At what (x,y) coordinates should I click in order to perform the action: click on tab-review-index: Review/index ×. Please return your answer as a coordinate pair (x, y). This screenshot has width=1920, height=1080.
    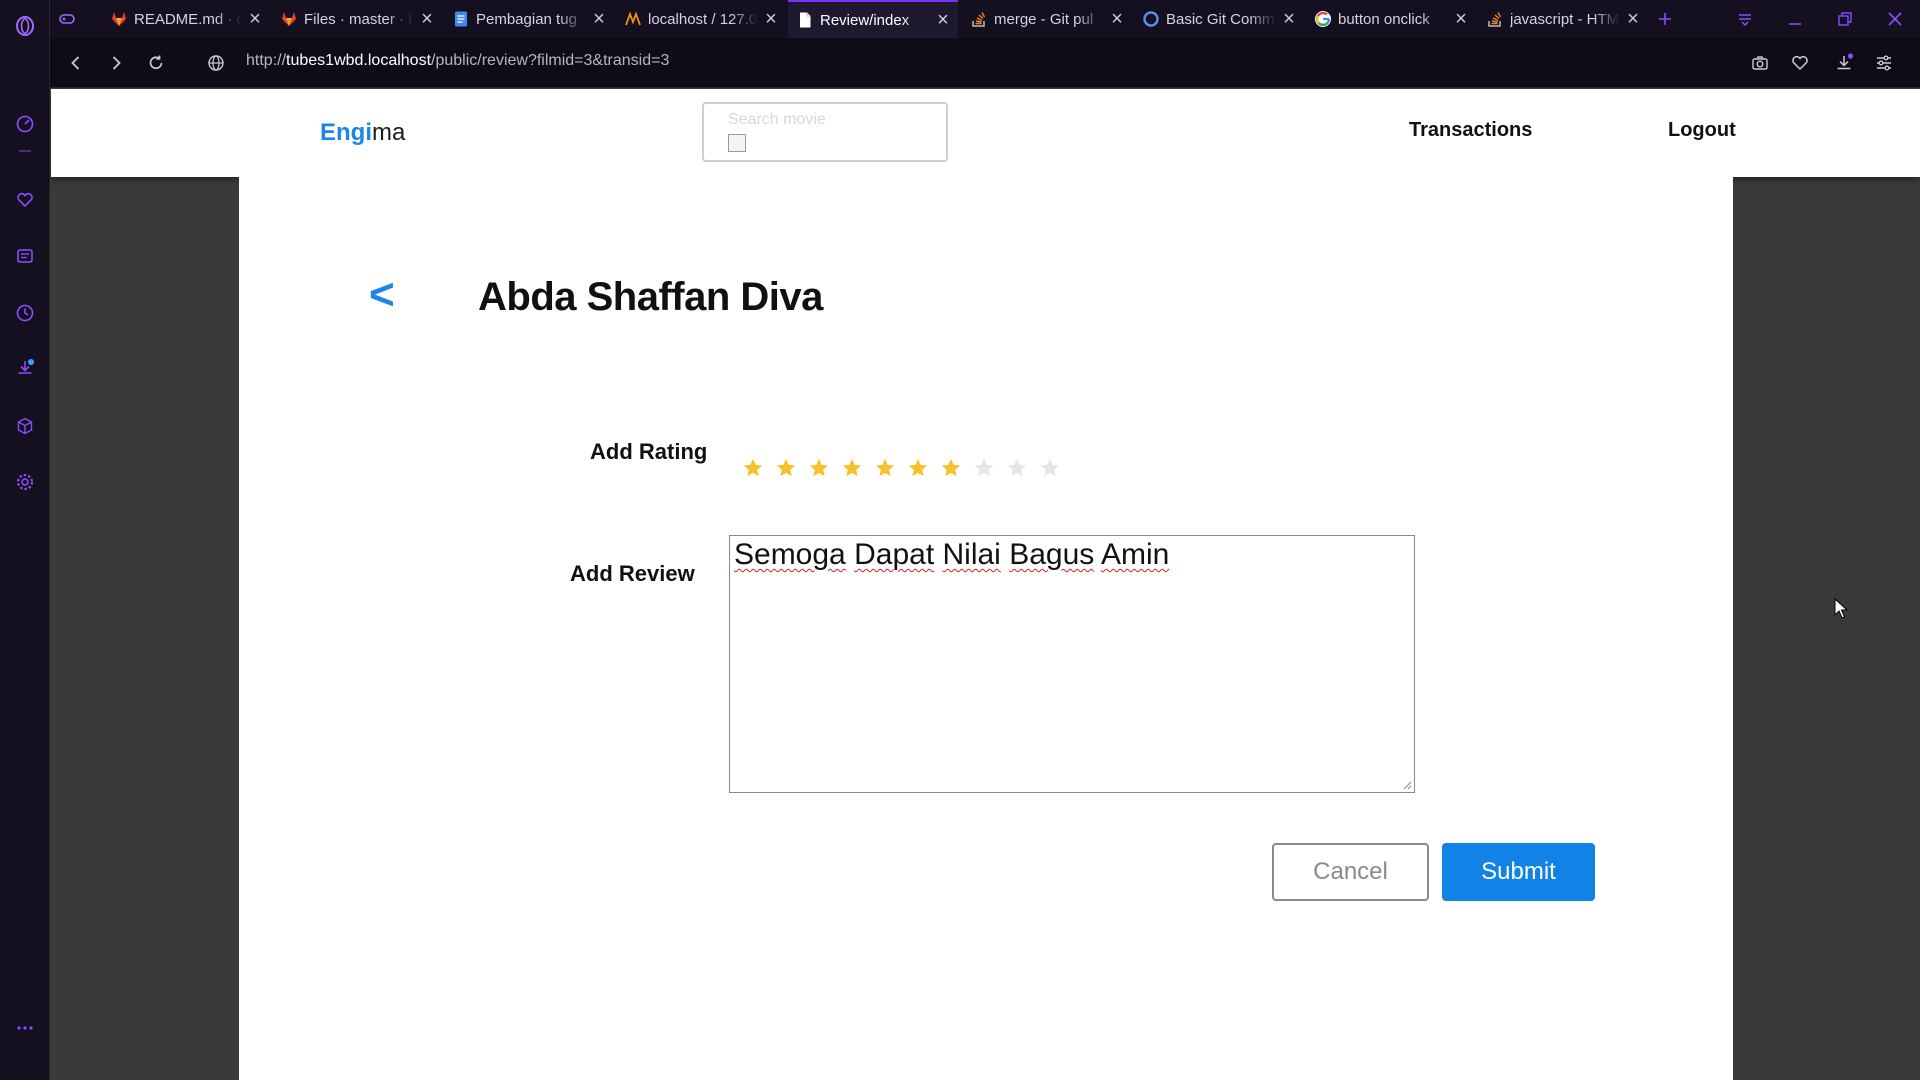
    Looking at the image, I should click on (873, 19).